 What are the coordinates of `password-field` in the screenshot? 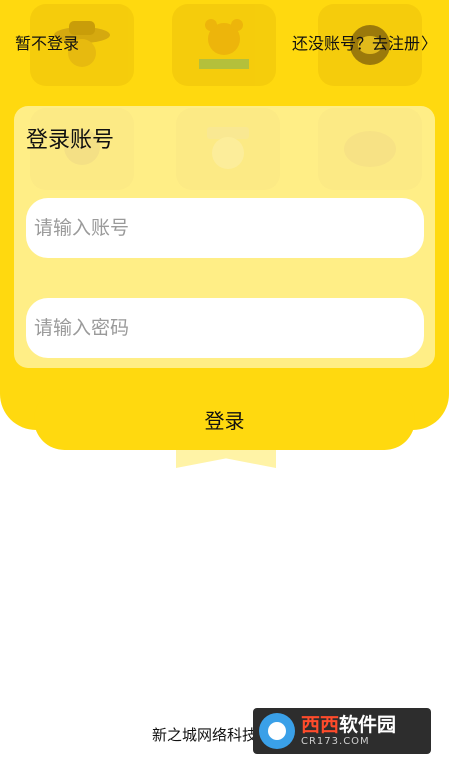 It's located at (225, 328).